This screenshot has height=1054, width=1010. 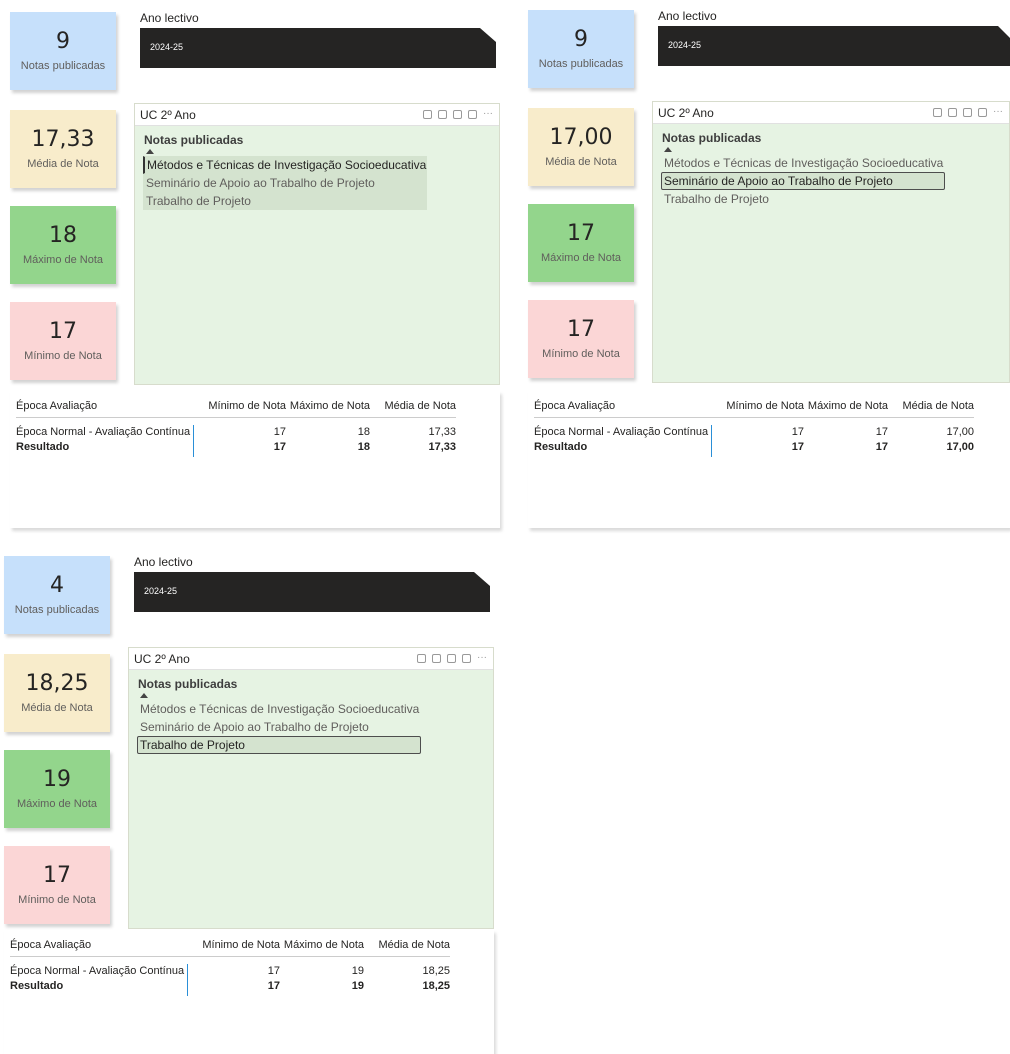 What do you see at coordinates (168, 114) in the screenshot?
I see `uc-title: UC 2º Ano` at bounding box center [168, 114].